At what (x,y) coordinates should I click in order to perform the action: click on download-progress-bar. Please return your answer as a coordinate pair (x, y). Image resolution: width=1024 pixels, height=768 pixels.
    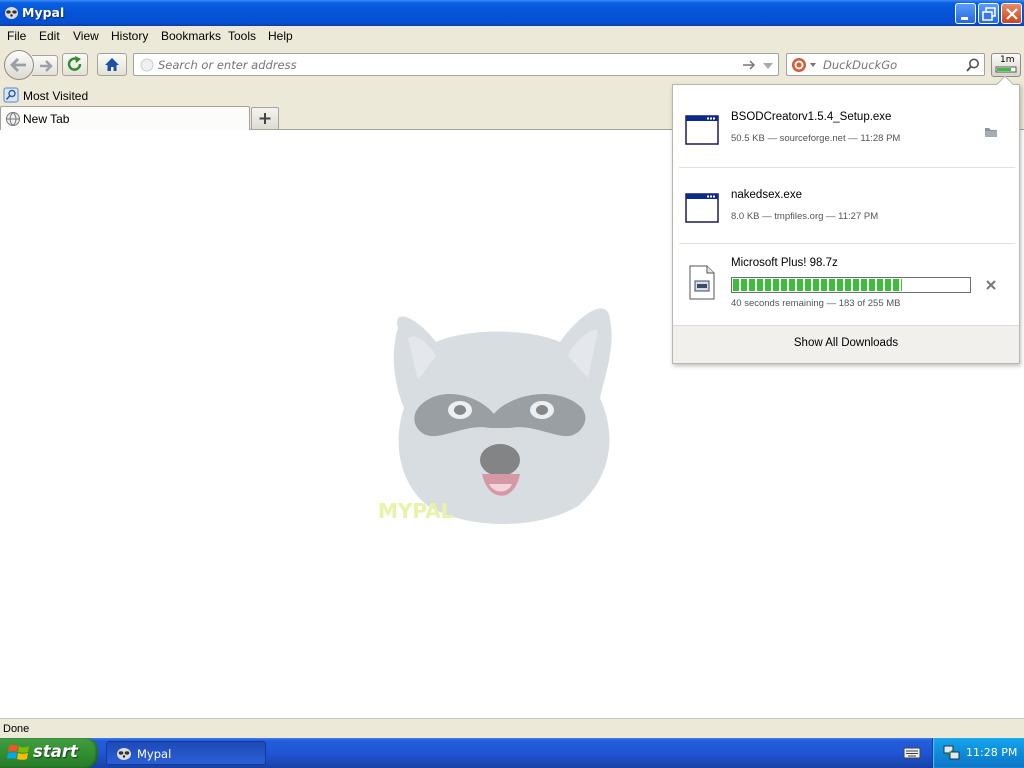
    Looking at the image, I should click on (851, 285).